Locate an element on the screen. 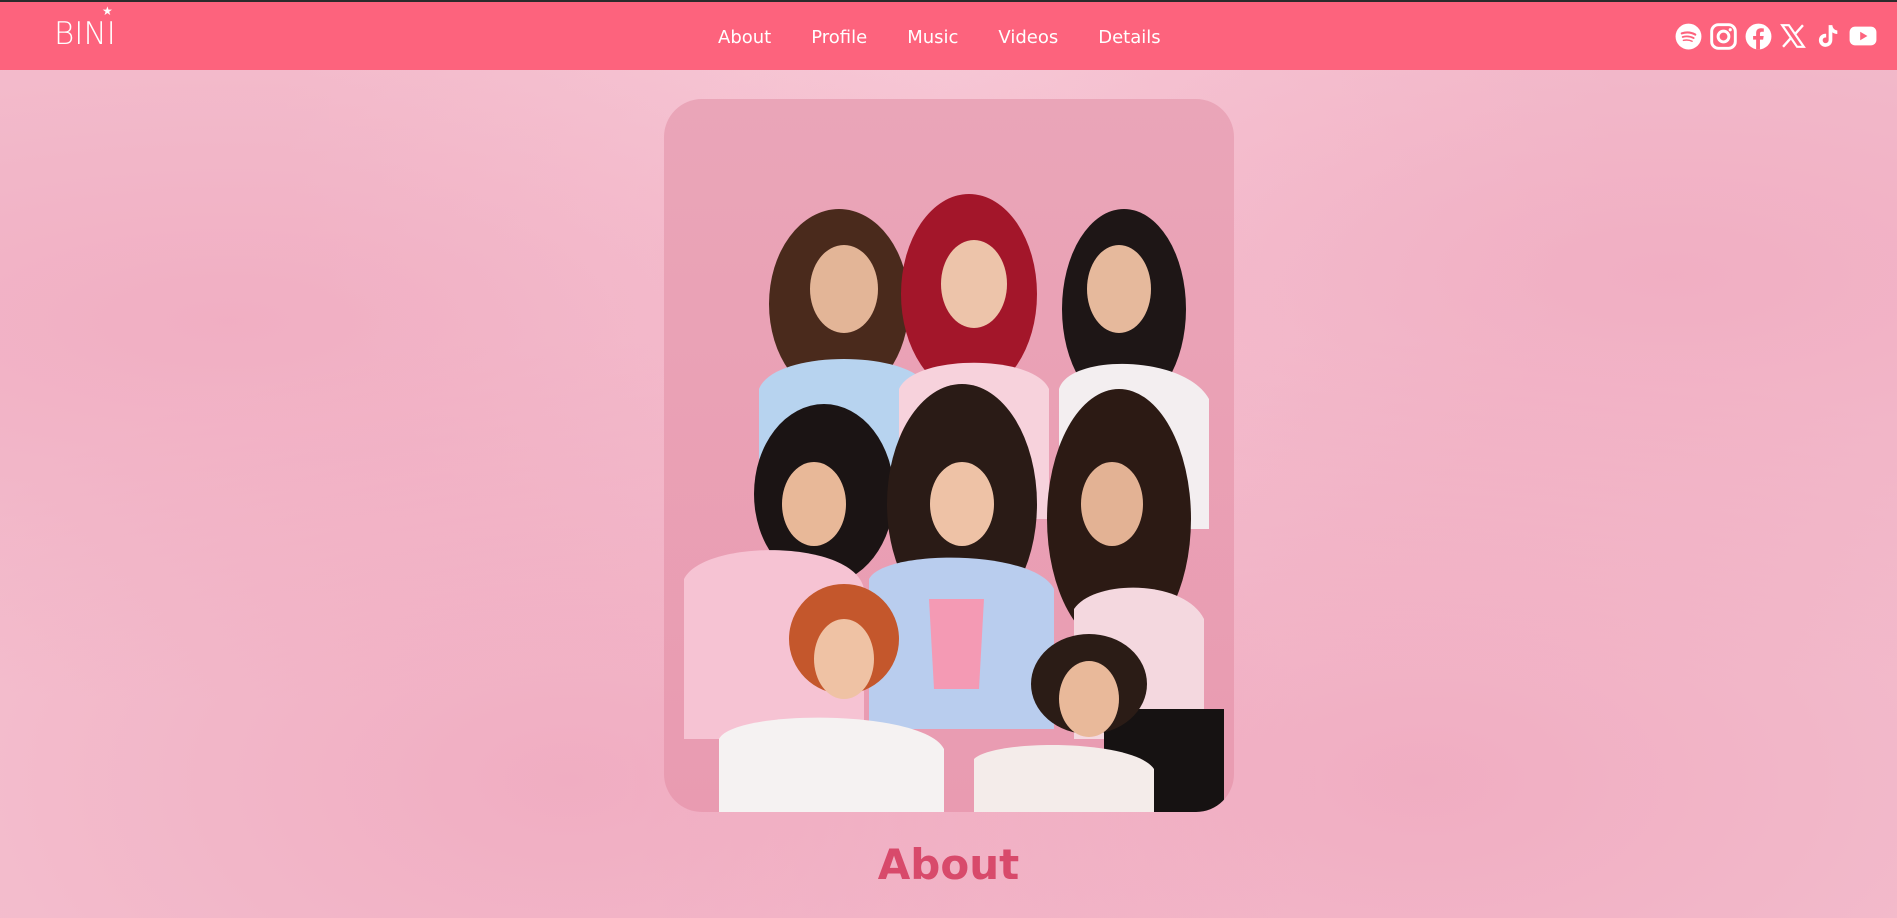 The height and width of the screenshot is (918, 1897). nav-link-about: About is located at coordinates (744, 37).